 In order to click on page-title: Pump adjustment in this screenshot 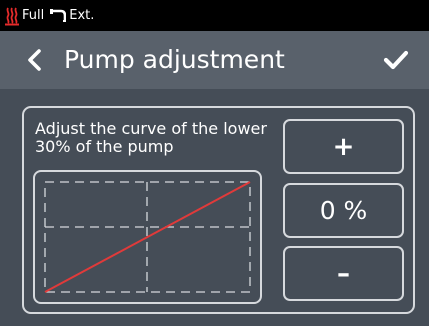, I will do `click(174, 59)`.